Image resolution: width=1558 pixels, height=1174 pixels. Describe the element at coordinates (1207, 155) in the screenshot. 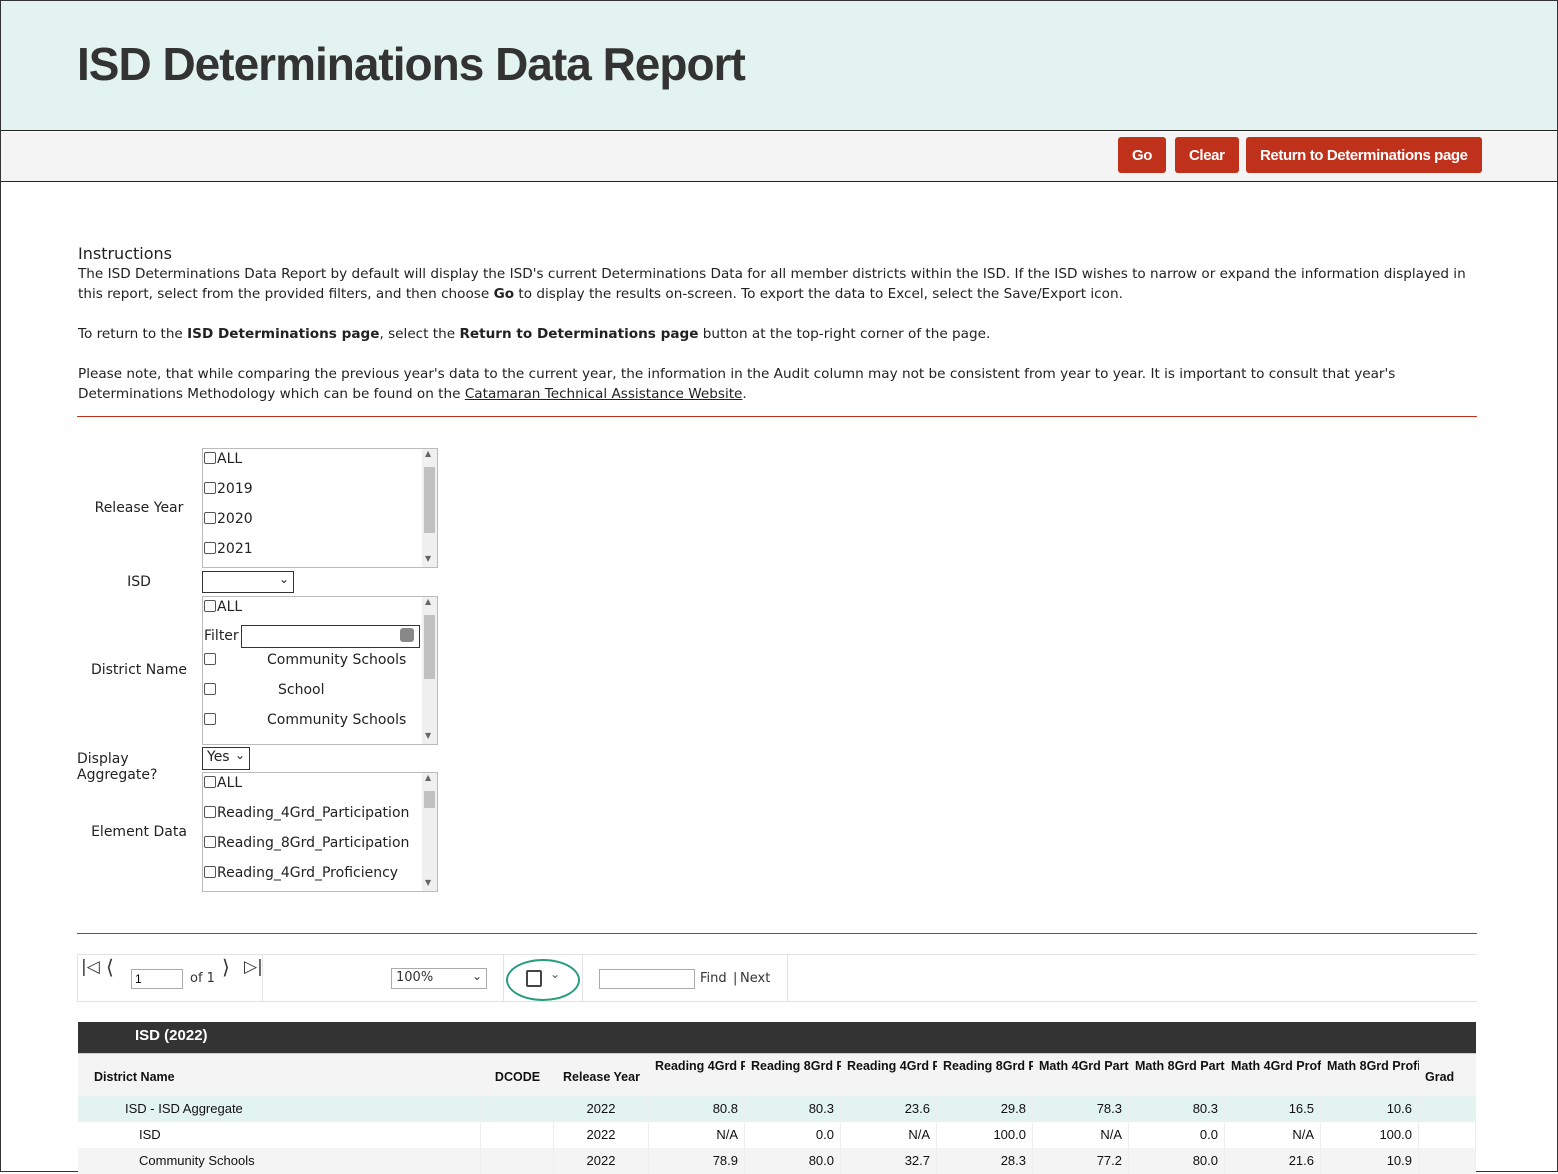

I see `clear-button: Clear` at that location.